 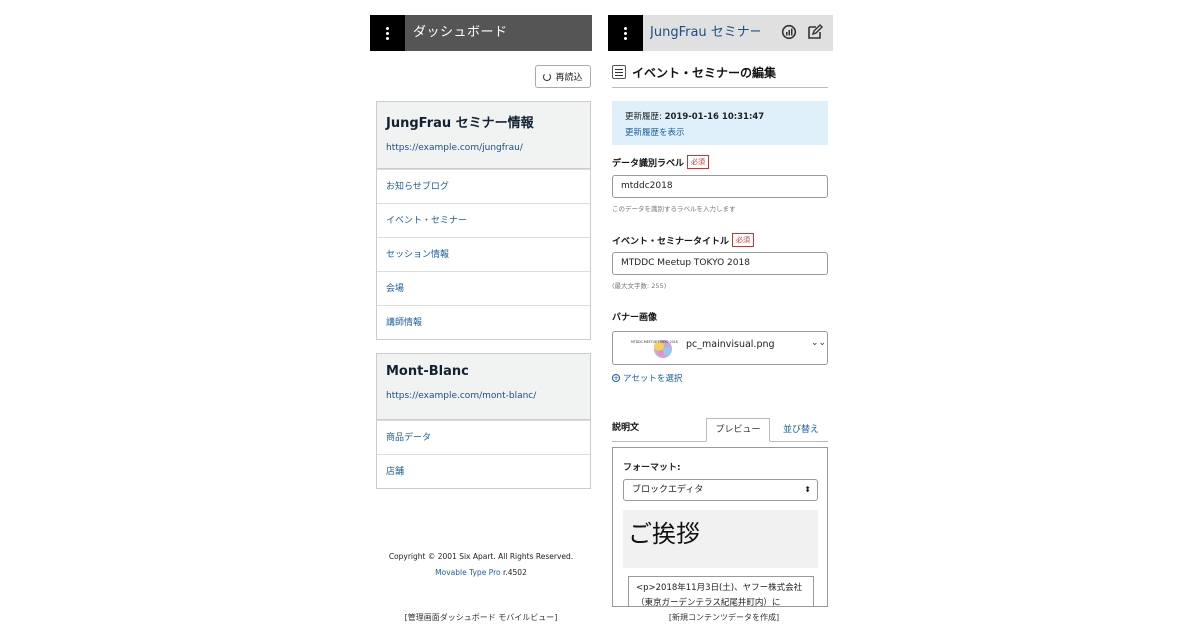 I want to click on format-value: ブロックエディタ, so click(x=668, y=490).